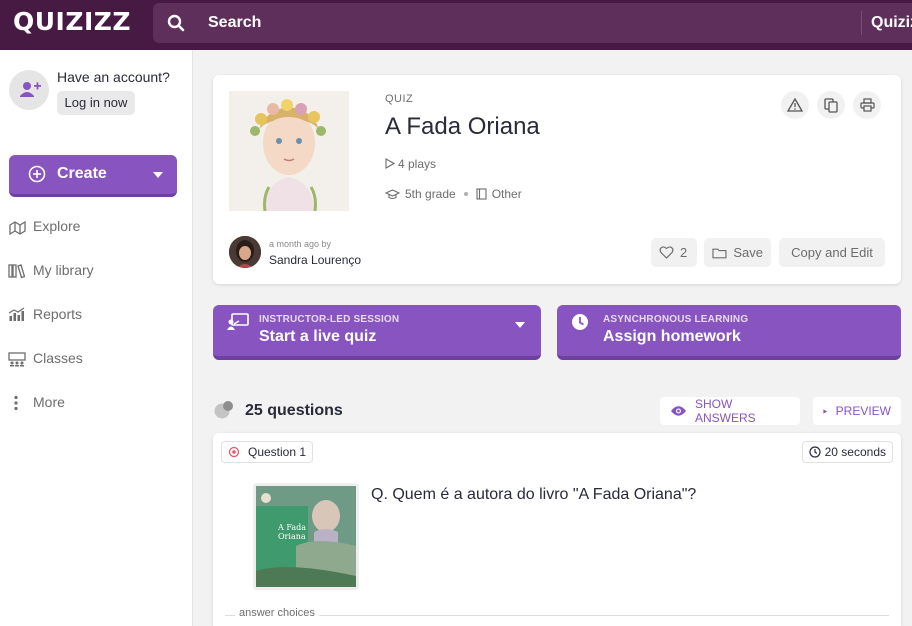 The height and width of the screenshot is (626, 912). Describe the element at coordinates (891, 23) in the screenshot. I see `search-scope-label: Quizizz` at that location.